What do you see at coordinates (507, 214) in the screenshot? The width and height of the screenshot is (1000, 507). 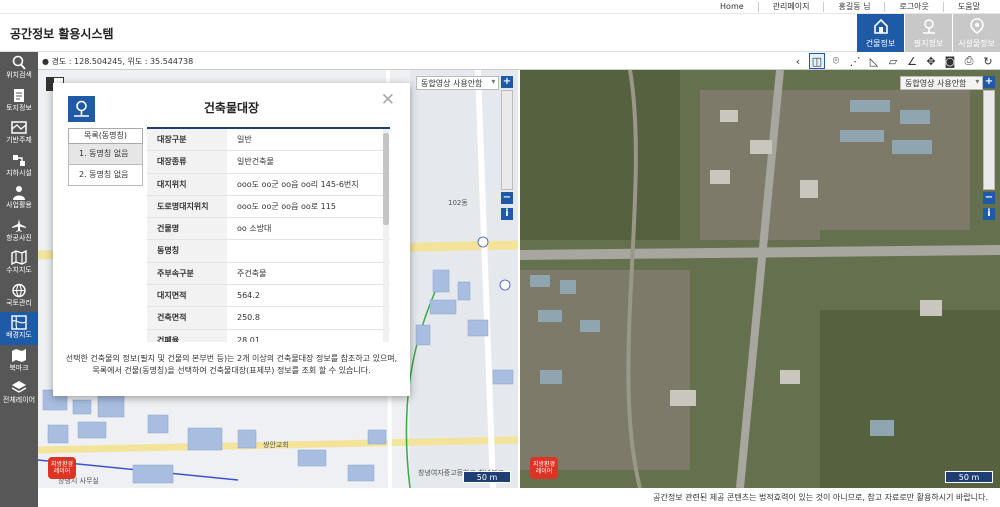 I see `map-info-button-left: i` at bounding box center [507, 214].